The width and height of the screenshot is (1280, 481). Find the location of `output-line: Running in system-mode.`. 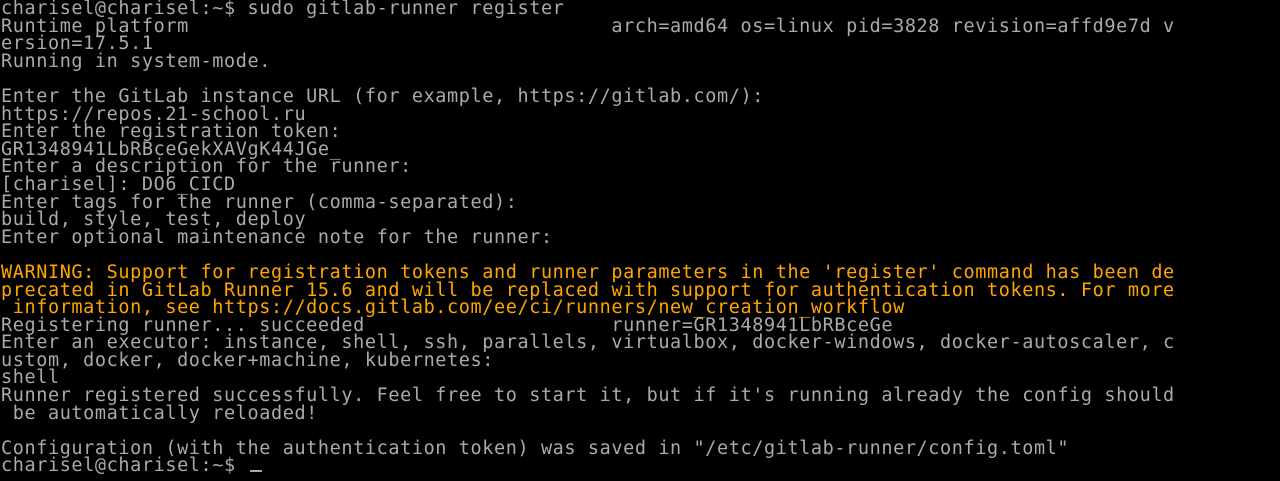

output-line: Running in system-mode. is located at coordinates (136, 61).